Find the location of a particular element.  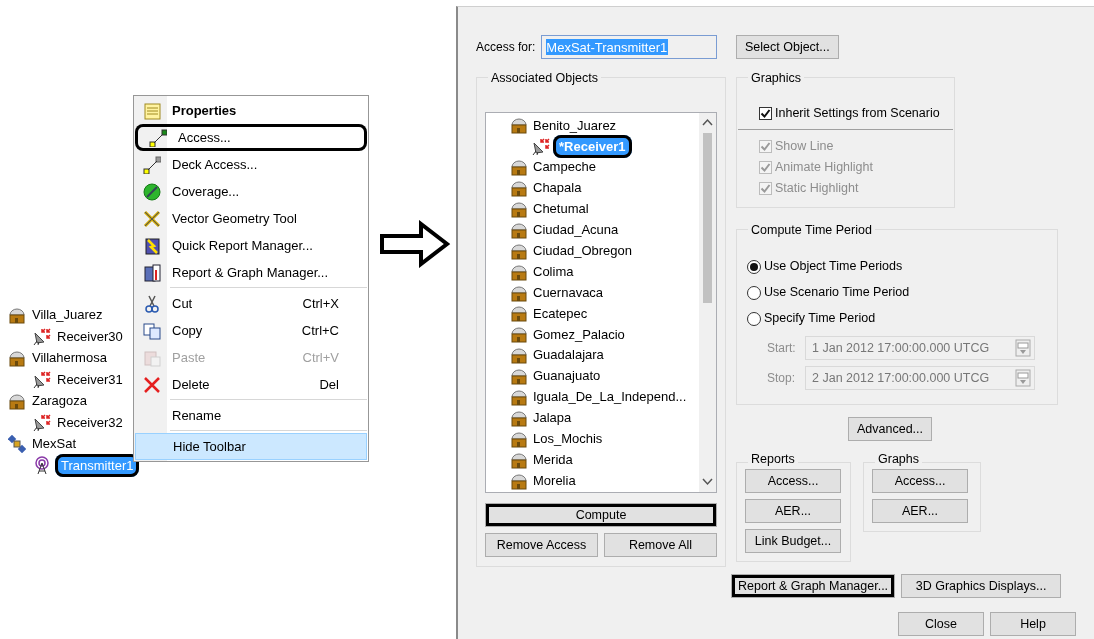

dialog-button: Compute is located at coordinates (601, 515).